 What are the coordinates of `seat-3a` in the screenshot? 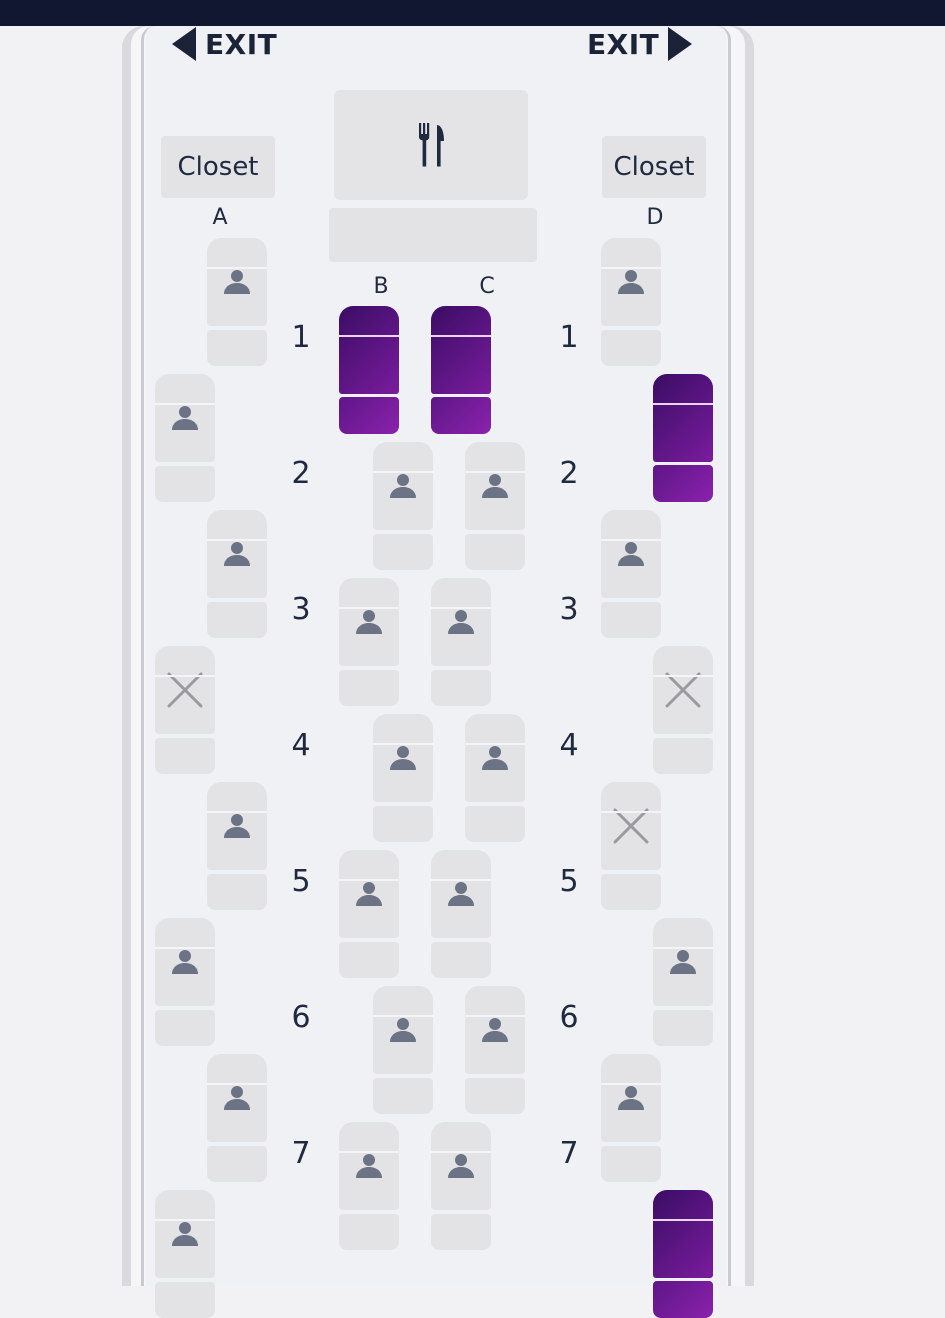 It's located at (237, 574).